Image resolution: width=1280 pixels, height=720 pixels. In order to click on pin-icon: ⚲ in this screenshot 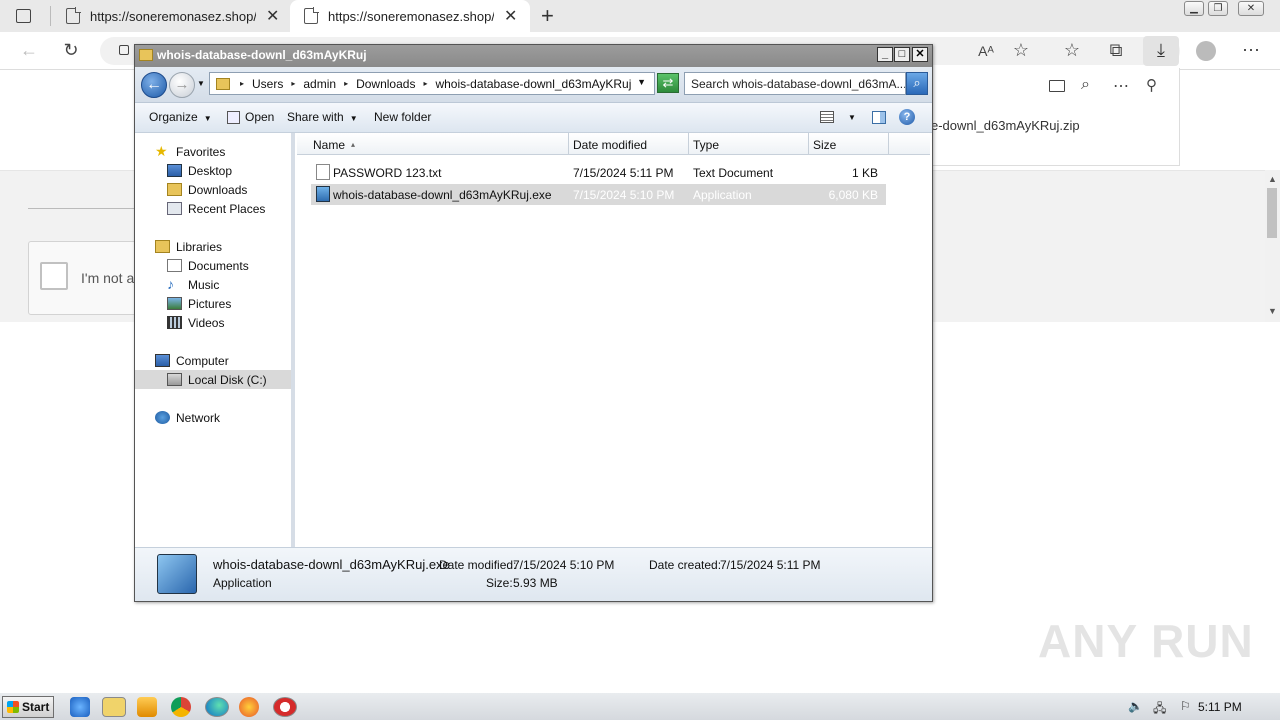, I will do `click(1151, 85)`.